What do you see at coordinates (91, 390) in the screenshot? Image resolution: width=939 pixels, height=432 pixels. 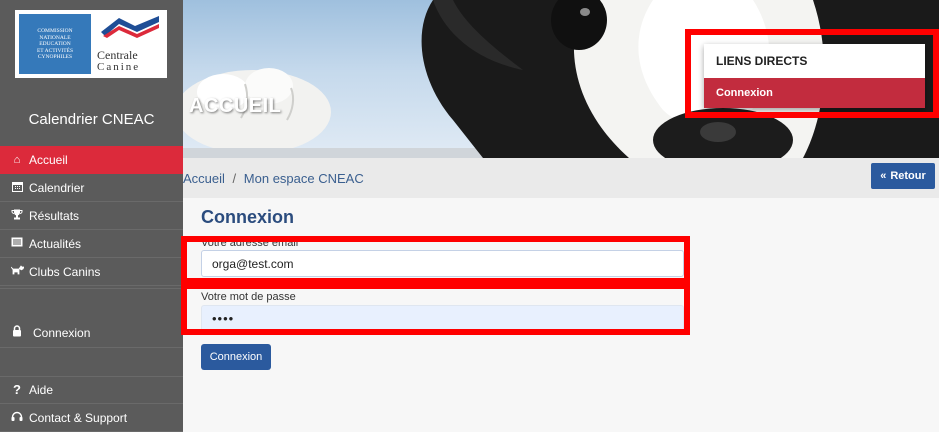 I see `sidebar-item-aide: ? Aide` at bounding box center [91, 390].